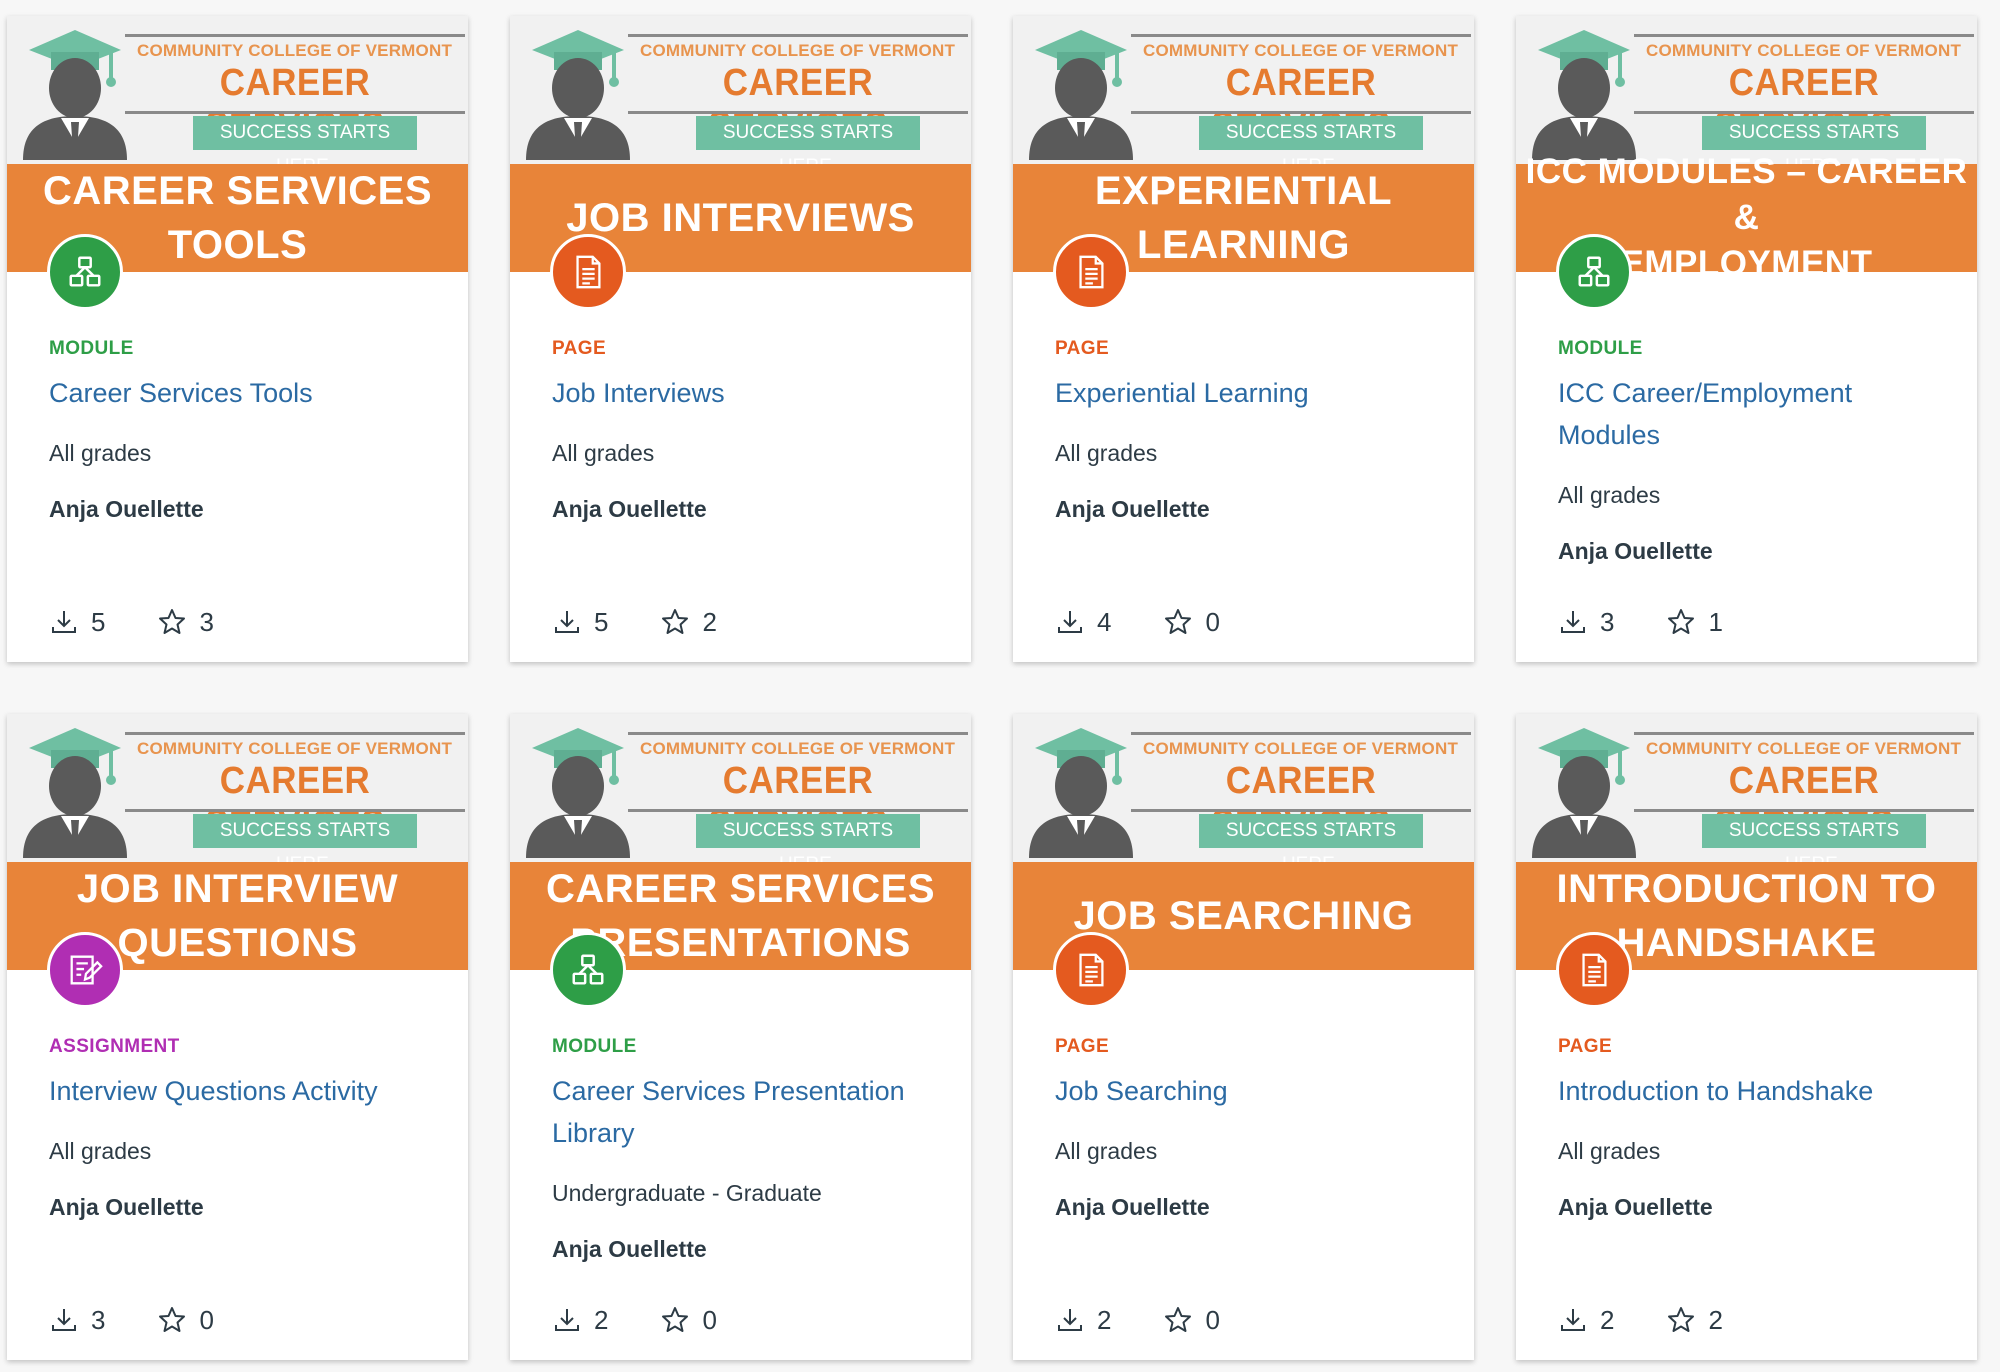  I want to click on assignment-icon, so click(85, 970).